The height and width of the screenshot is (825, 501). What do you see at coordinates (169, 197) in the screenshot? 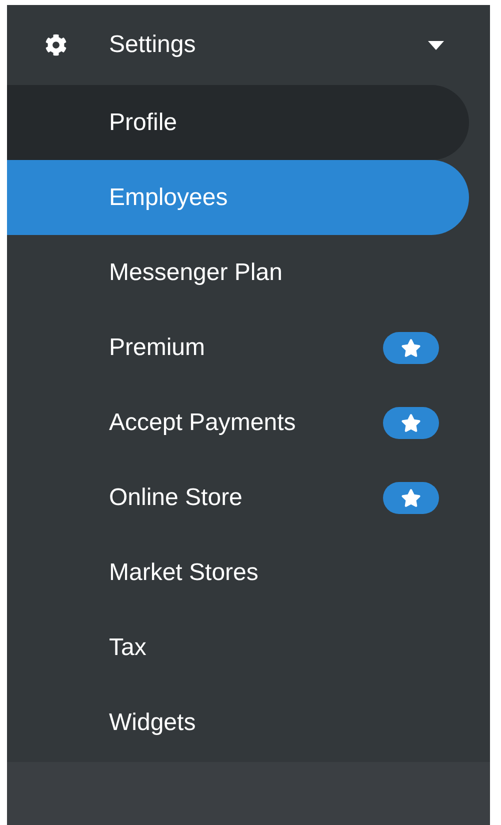
I see `menu-item-label: Employees` at bounding box center [169, 197].